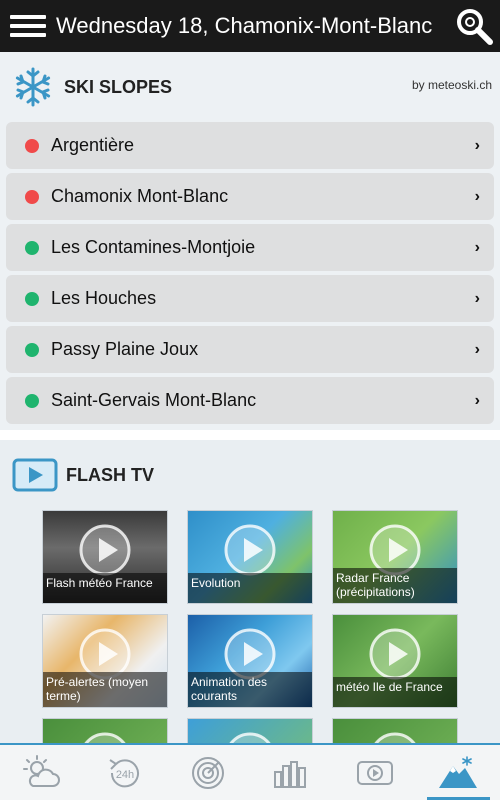 This screenshot has width=500, height=800. What do you see at coordinates (105, 588) in the screenshot?
I see `video-caption: Flash météo France` at bounding box center [105, 588].